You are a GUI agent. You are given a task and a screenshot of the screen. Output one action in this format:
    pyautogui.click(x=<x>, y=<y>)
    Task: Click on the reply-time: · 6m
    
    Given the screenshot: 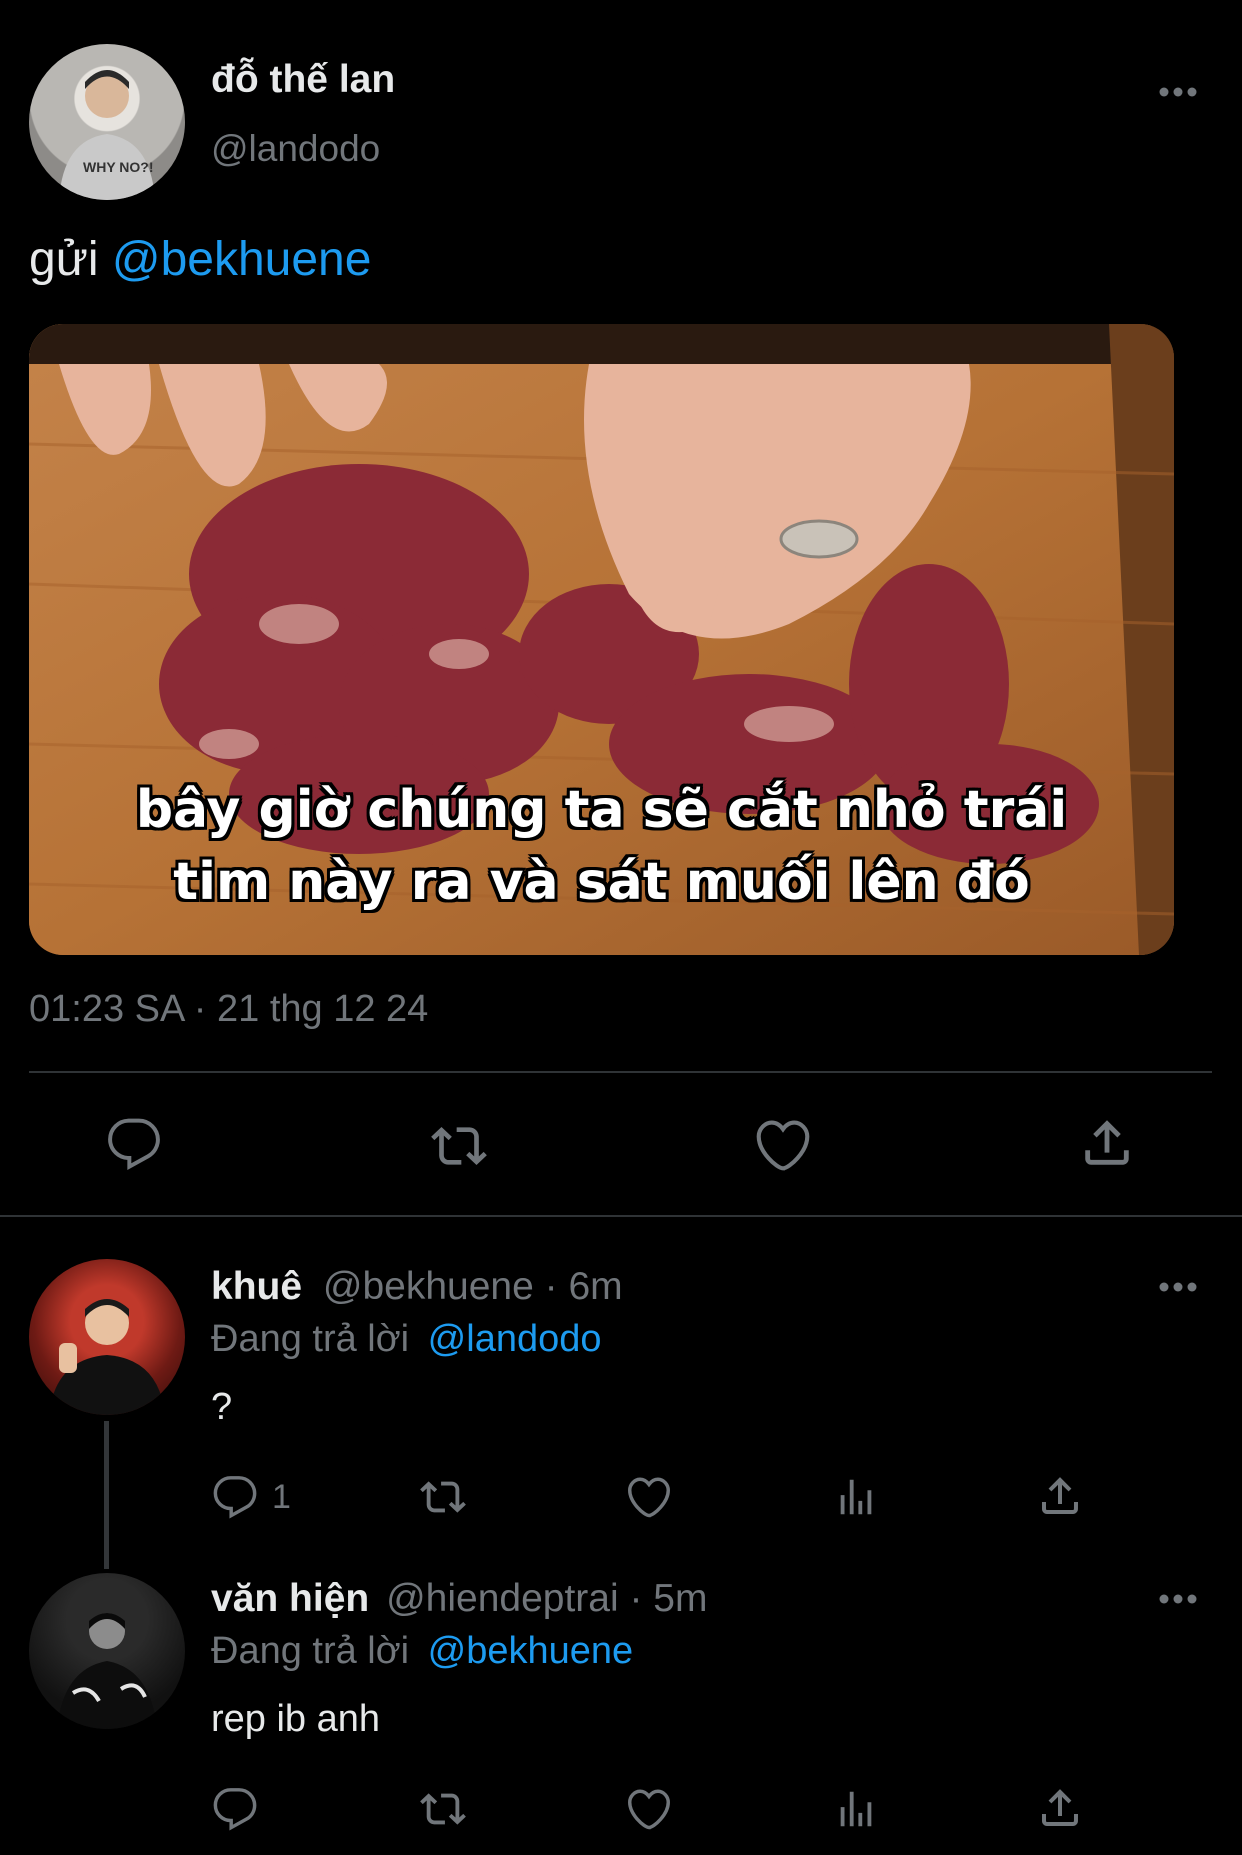 What is the action you would take?
    pyautogui.click(x=584, y=1286)
    